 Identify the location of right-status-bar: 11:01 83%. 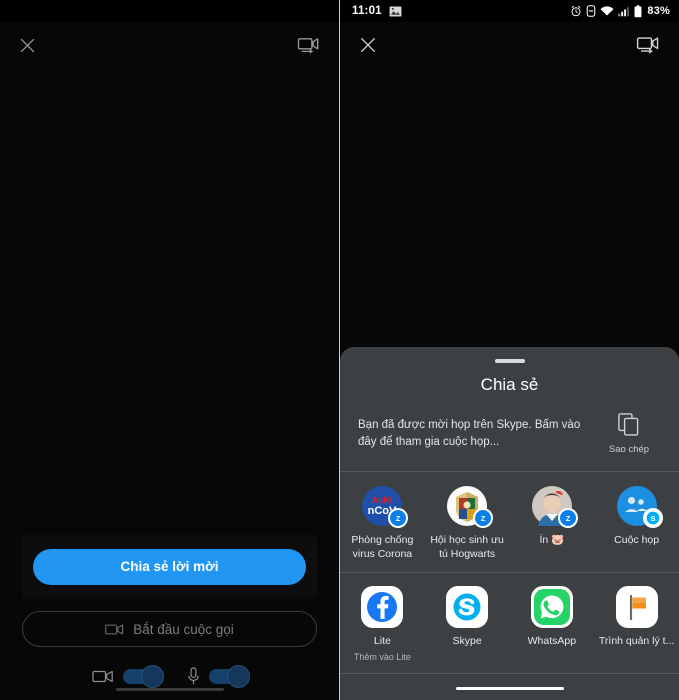
(509, 11).